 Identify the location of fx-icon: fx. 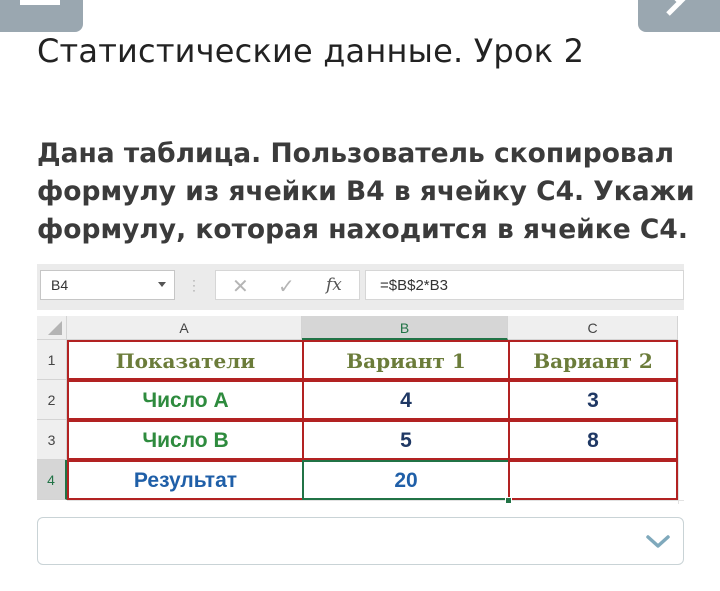
(334, 285).